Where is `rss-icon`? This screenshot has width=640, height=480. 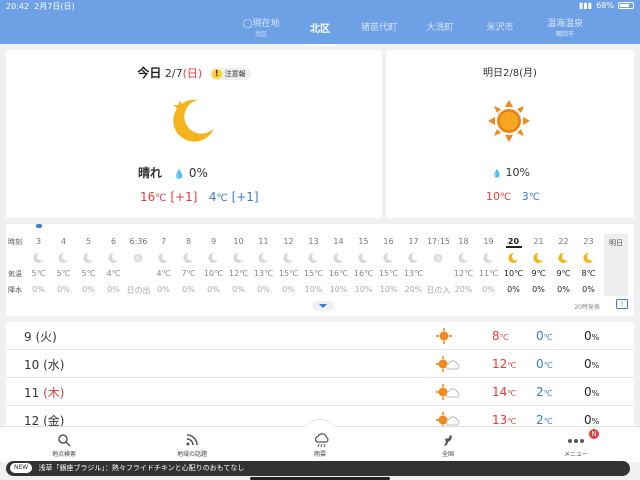
rss-icon is located at coordinates (192, 440).